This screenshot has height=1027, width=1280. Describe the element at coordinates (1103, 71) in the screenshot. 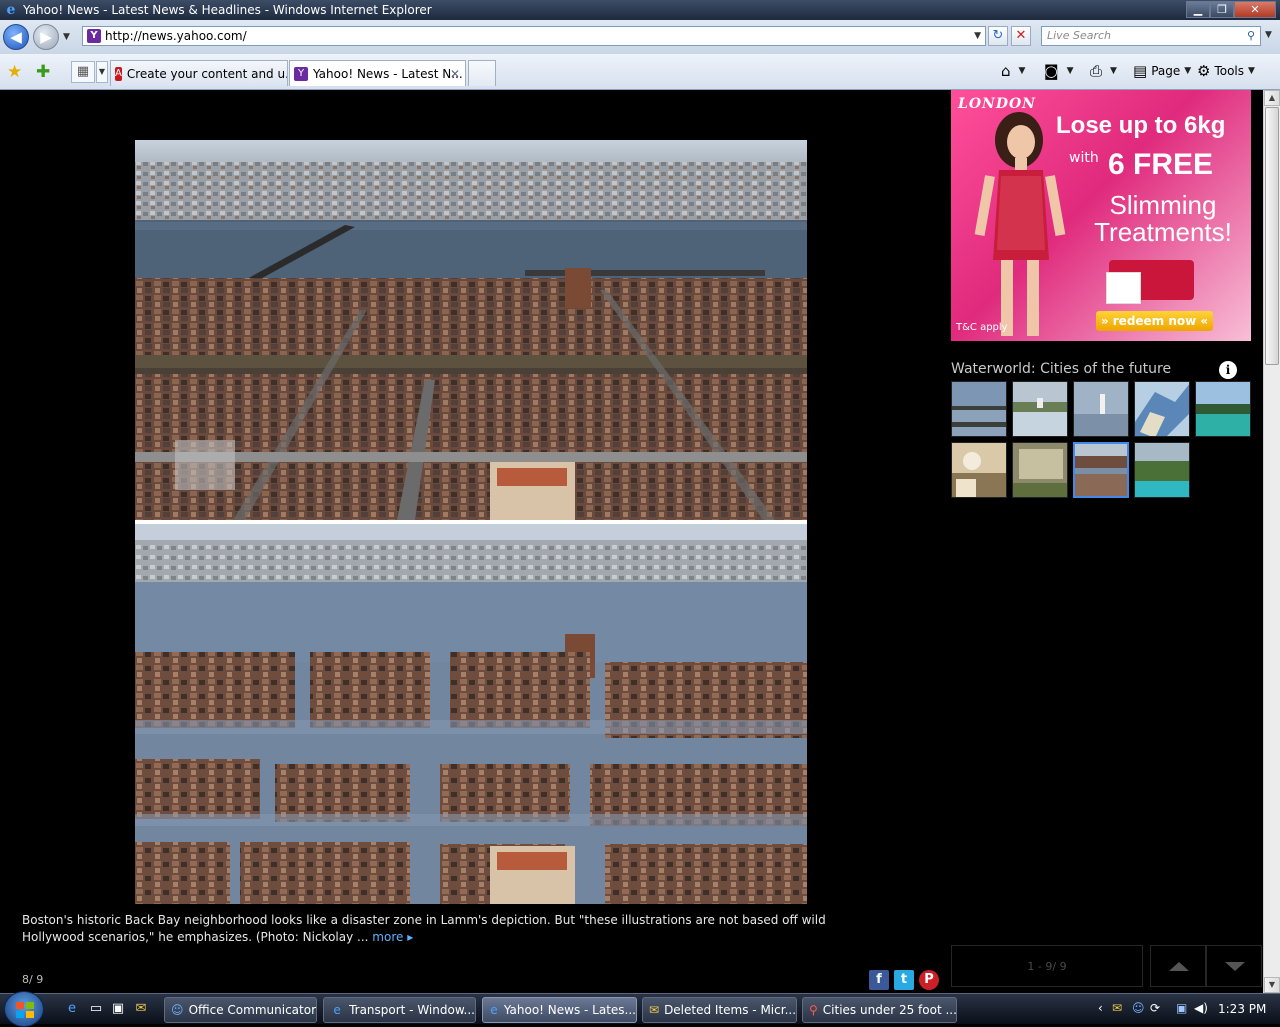

I see `print-button: ⎙ ▼` at that location.